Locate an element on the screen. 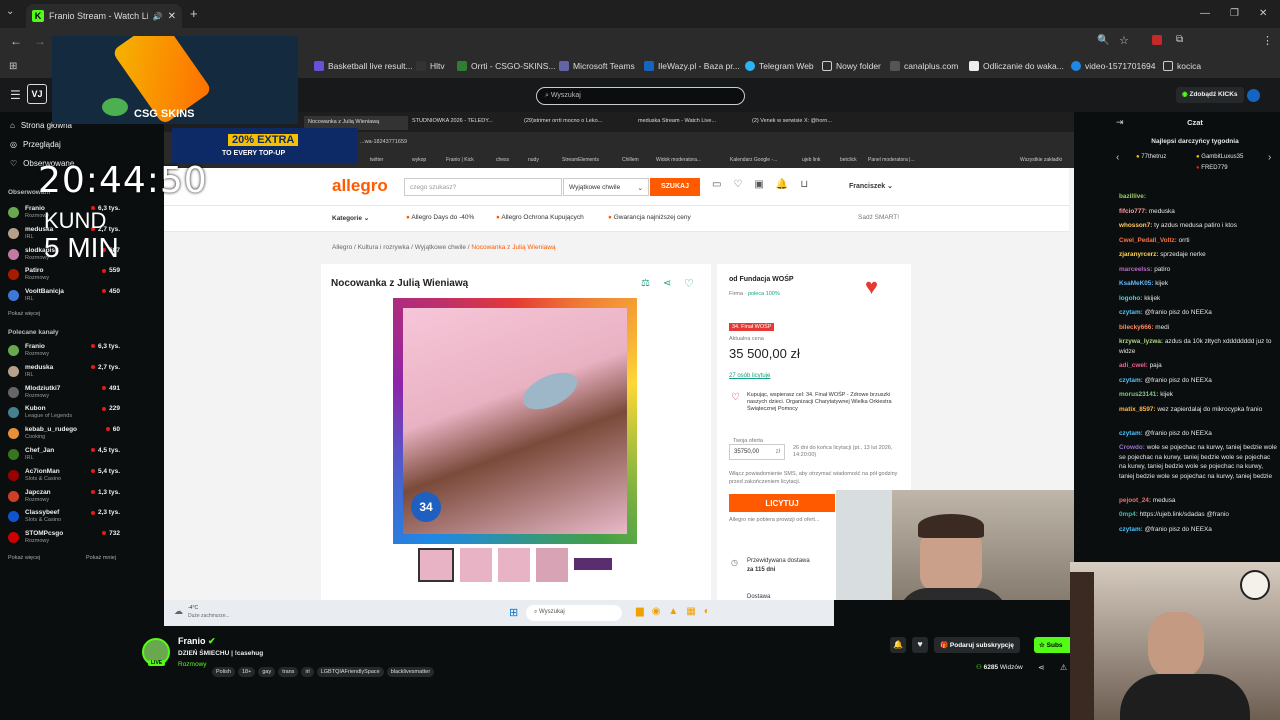 Image resolution: width=1280 pixels, height=720 pixels. tag: LGBTQIAFriendlySpace is located at coordinates (350, 672).